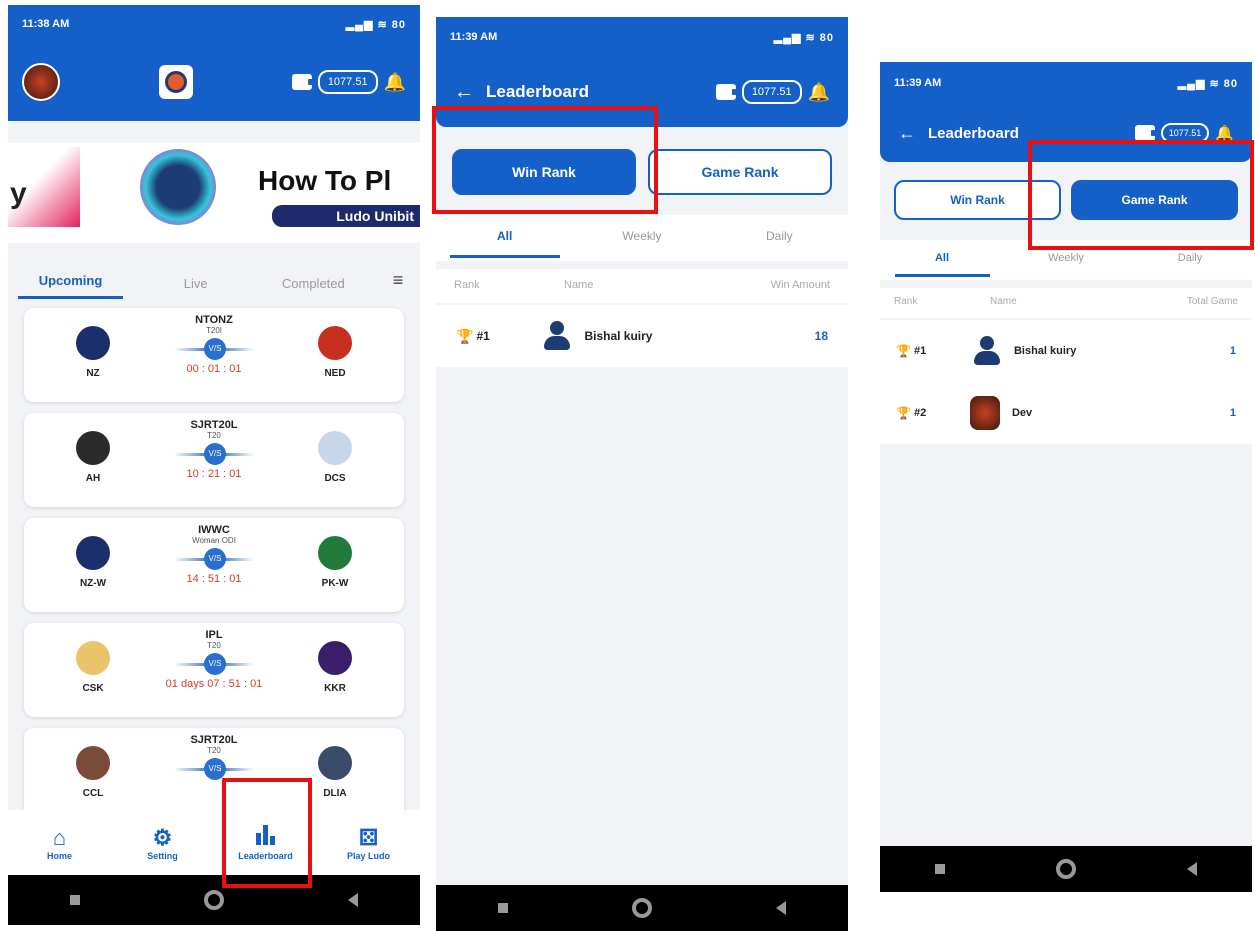  I want to click on team-left: CCL, so click(93, 772).